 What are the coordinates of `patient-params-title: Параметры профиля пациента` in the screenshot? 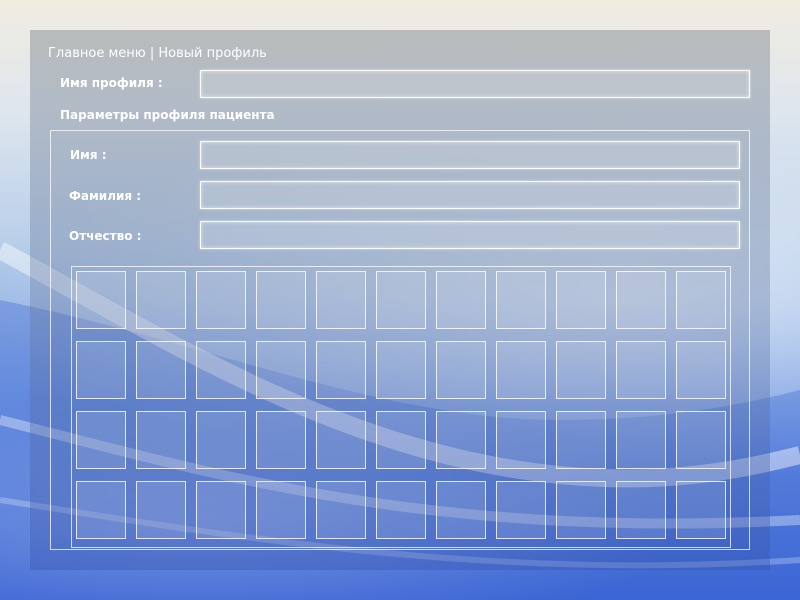 It's located at (167, 115).